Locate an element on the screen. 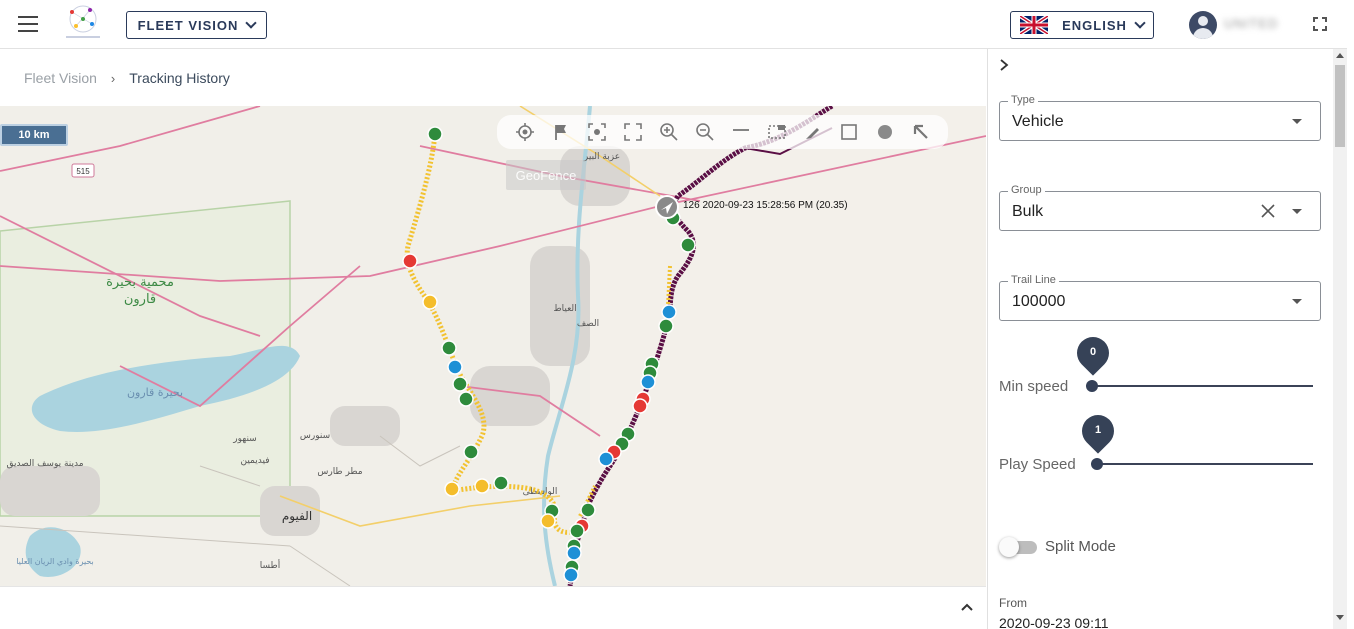 Image resolution: width=1354 pixels, height=629 pixels. bottom-panel is located at coordinates (493, 607).